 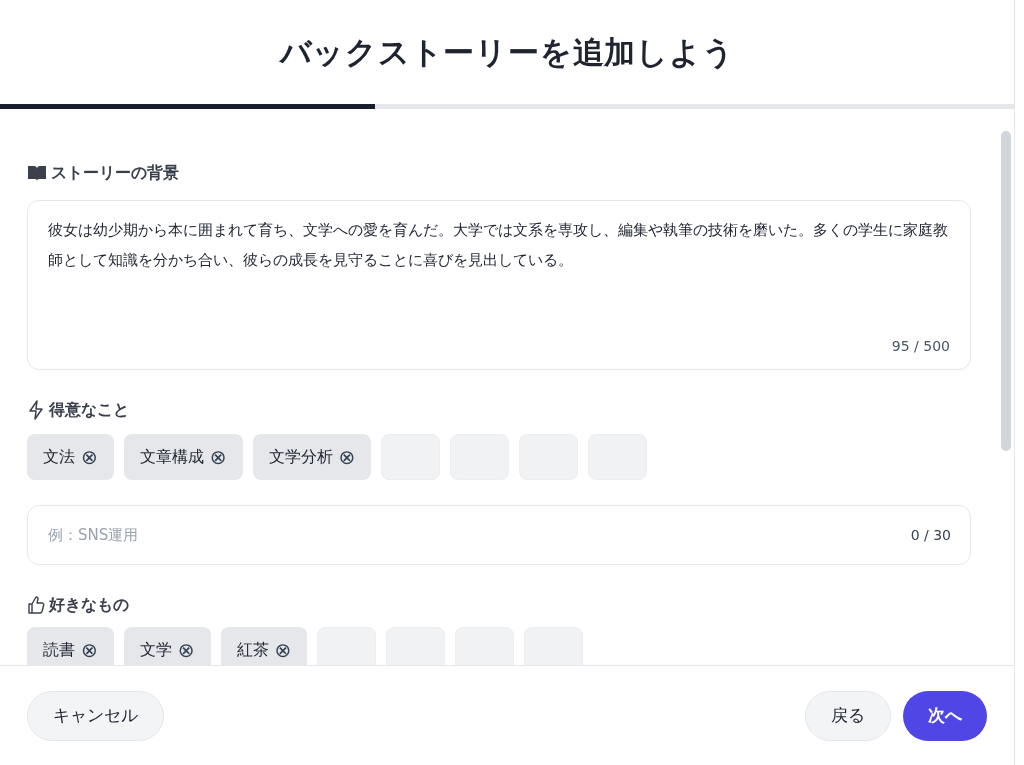 I want to click on scrollbar-thumb, so click(x=1006, y=291).